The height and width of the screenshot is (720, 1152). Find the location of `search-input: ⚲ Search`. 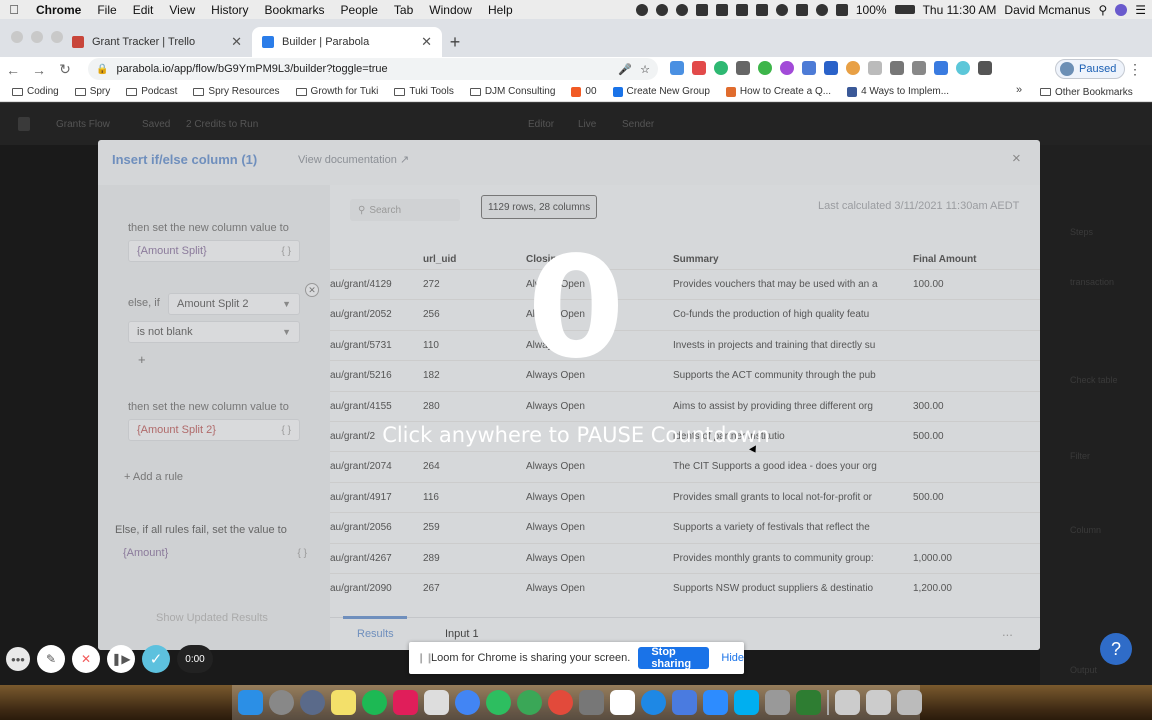

search-input: ⚲ Search is located at coordinates (405, 210).